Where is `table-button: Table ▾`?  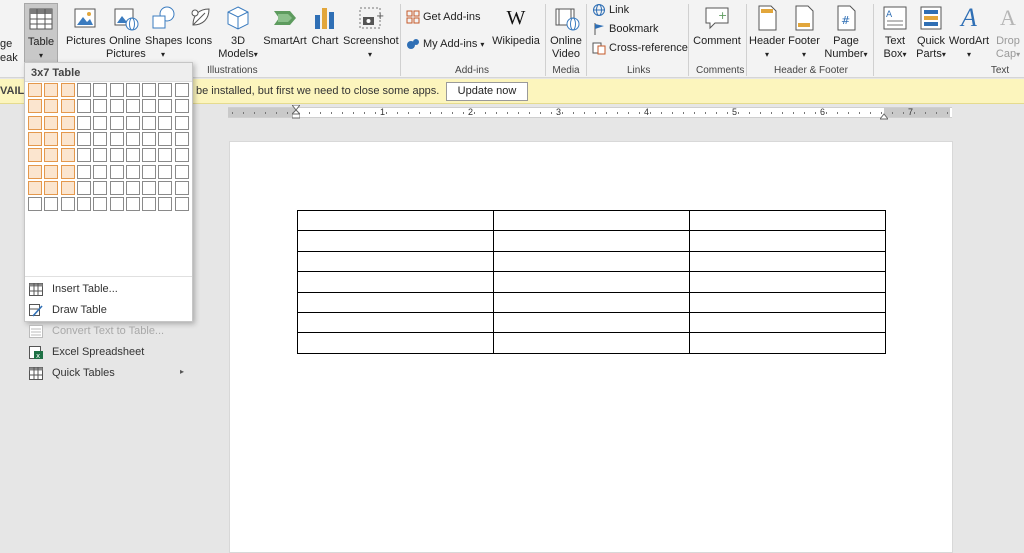 table-button: Table ▾ is located at coordinates (41, 33).